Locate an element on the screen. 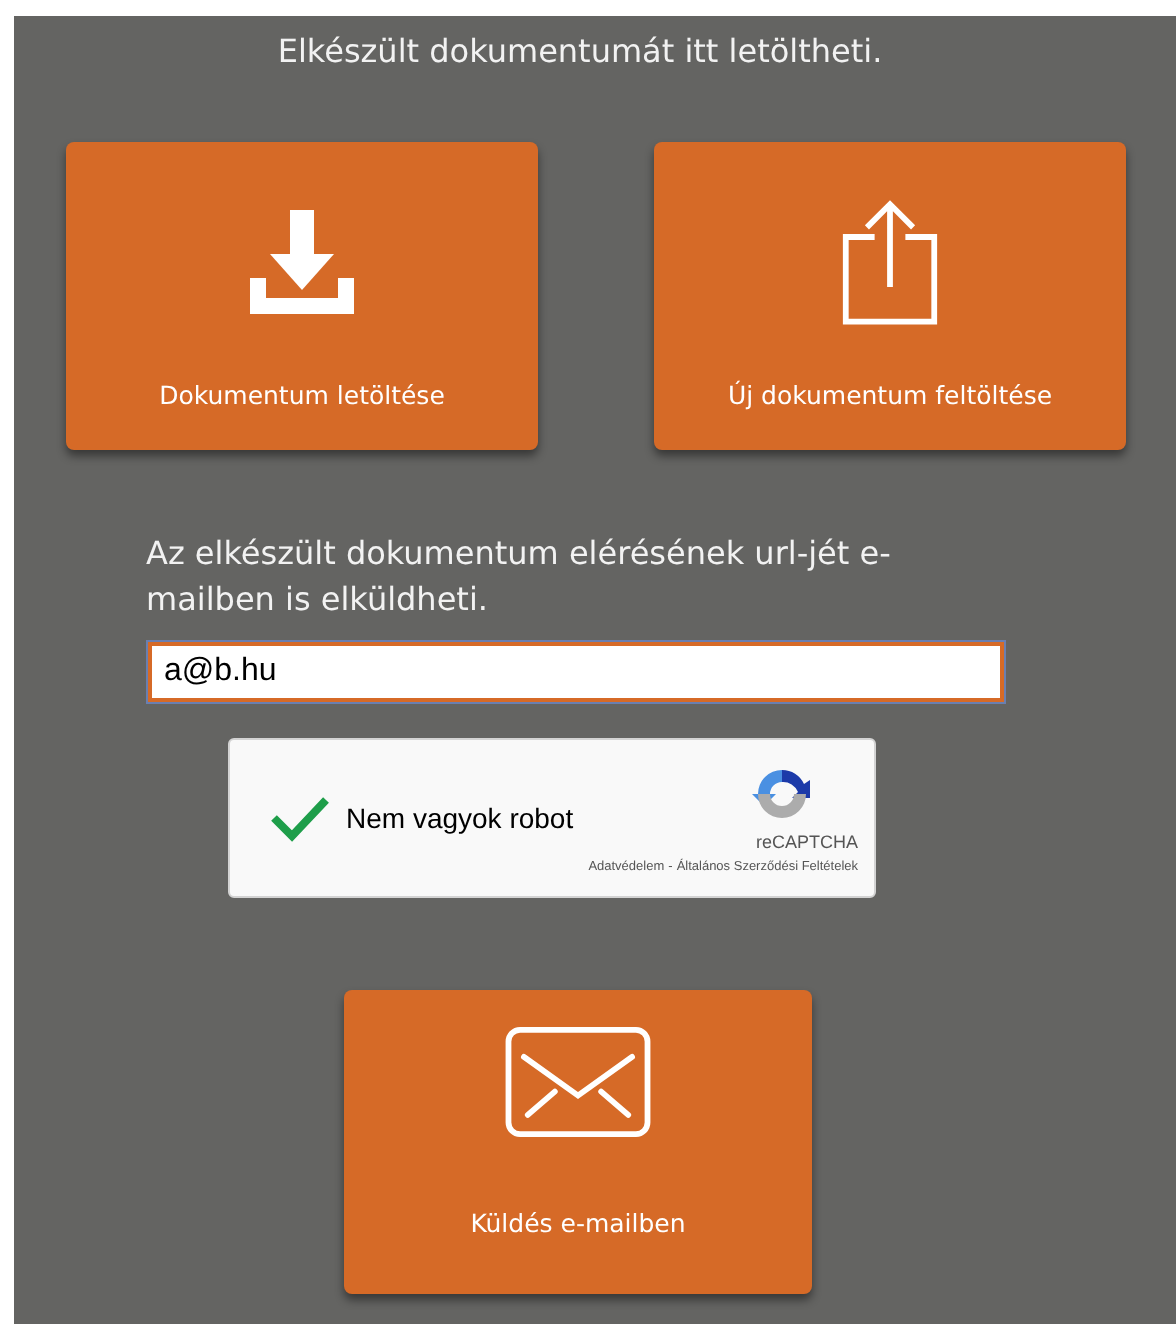 This screenshot has width=1176, height=1324. upload-icon is located at coordinates (890, 262).